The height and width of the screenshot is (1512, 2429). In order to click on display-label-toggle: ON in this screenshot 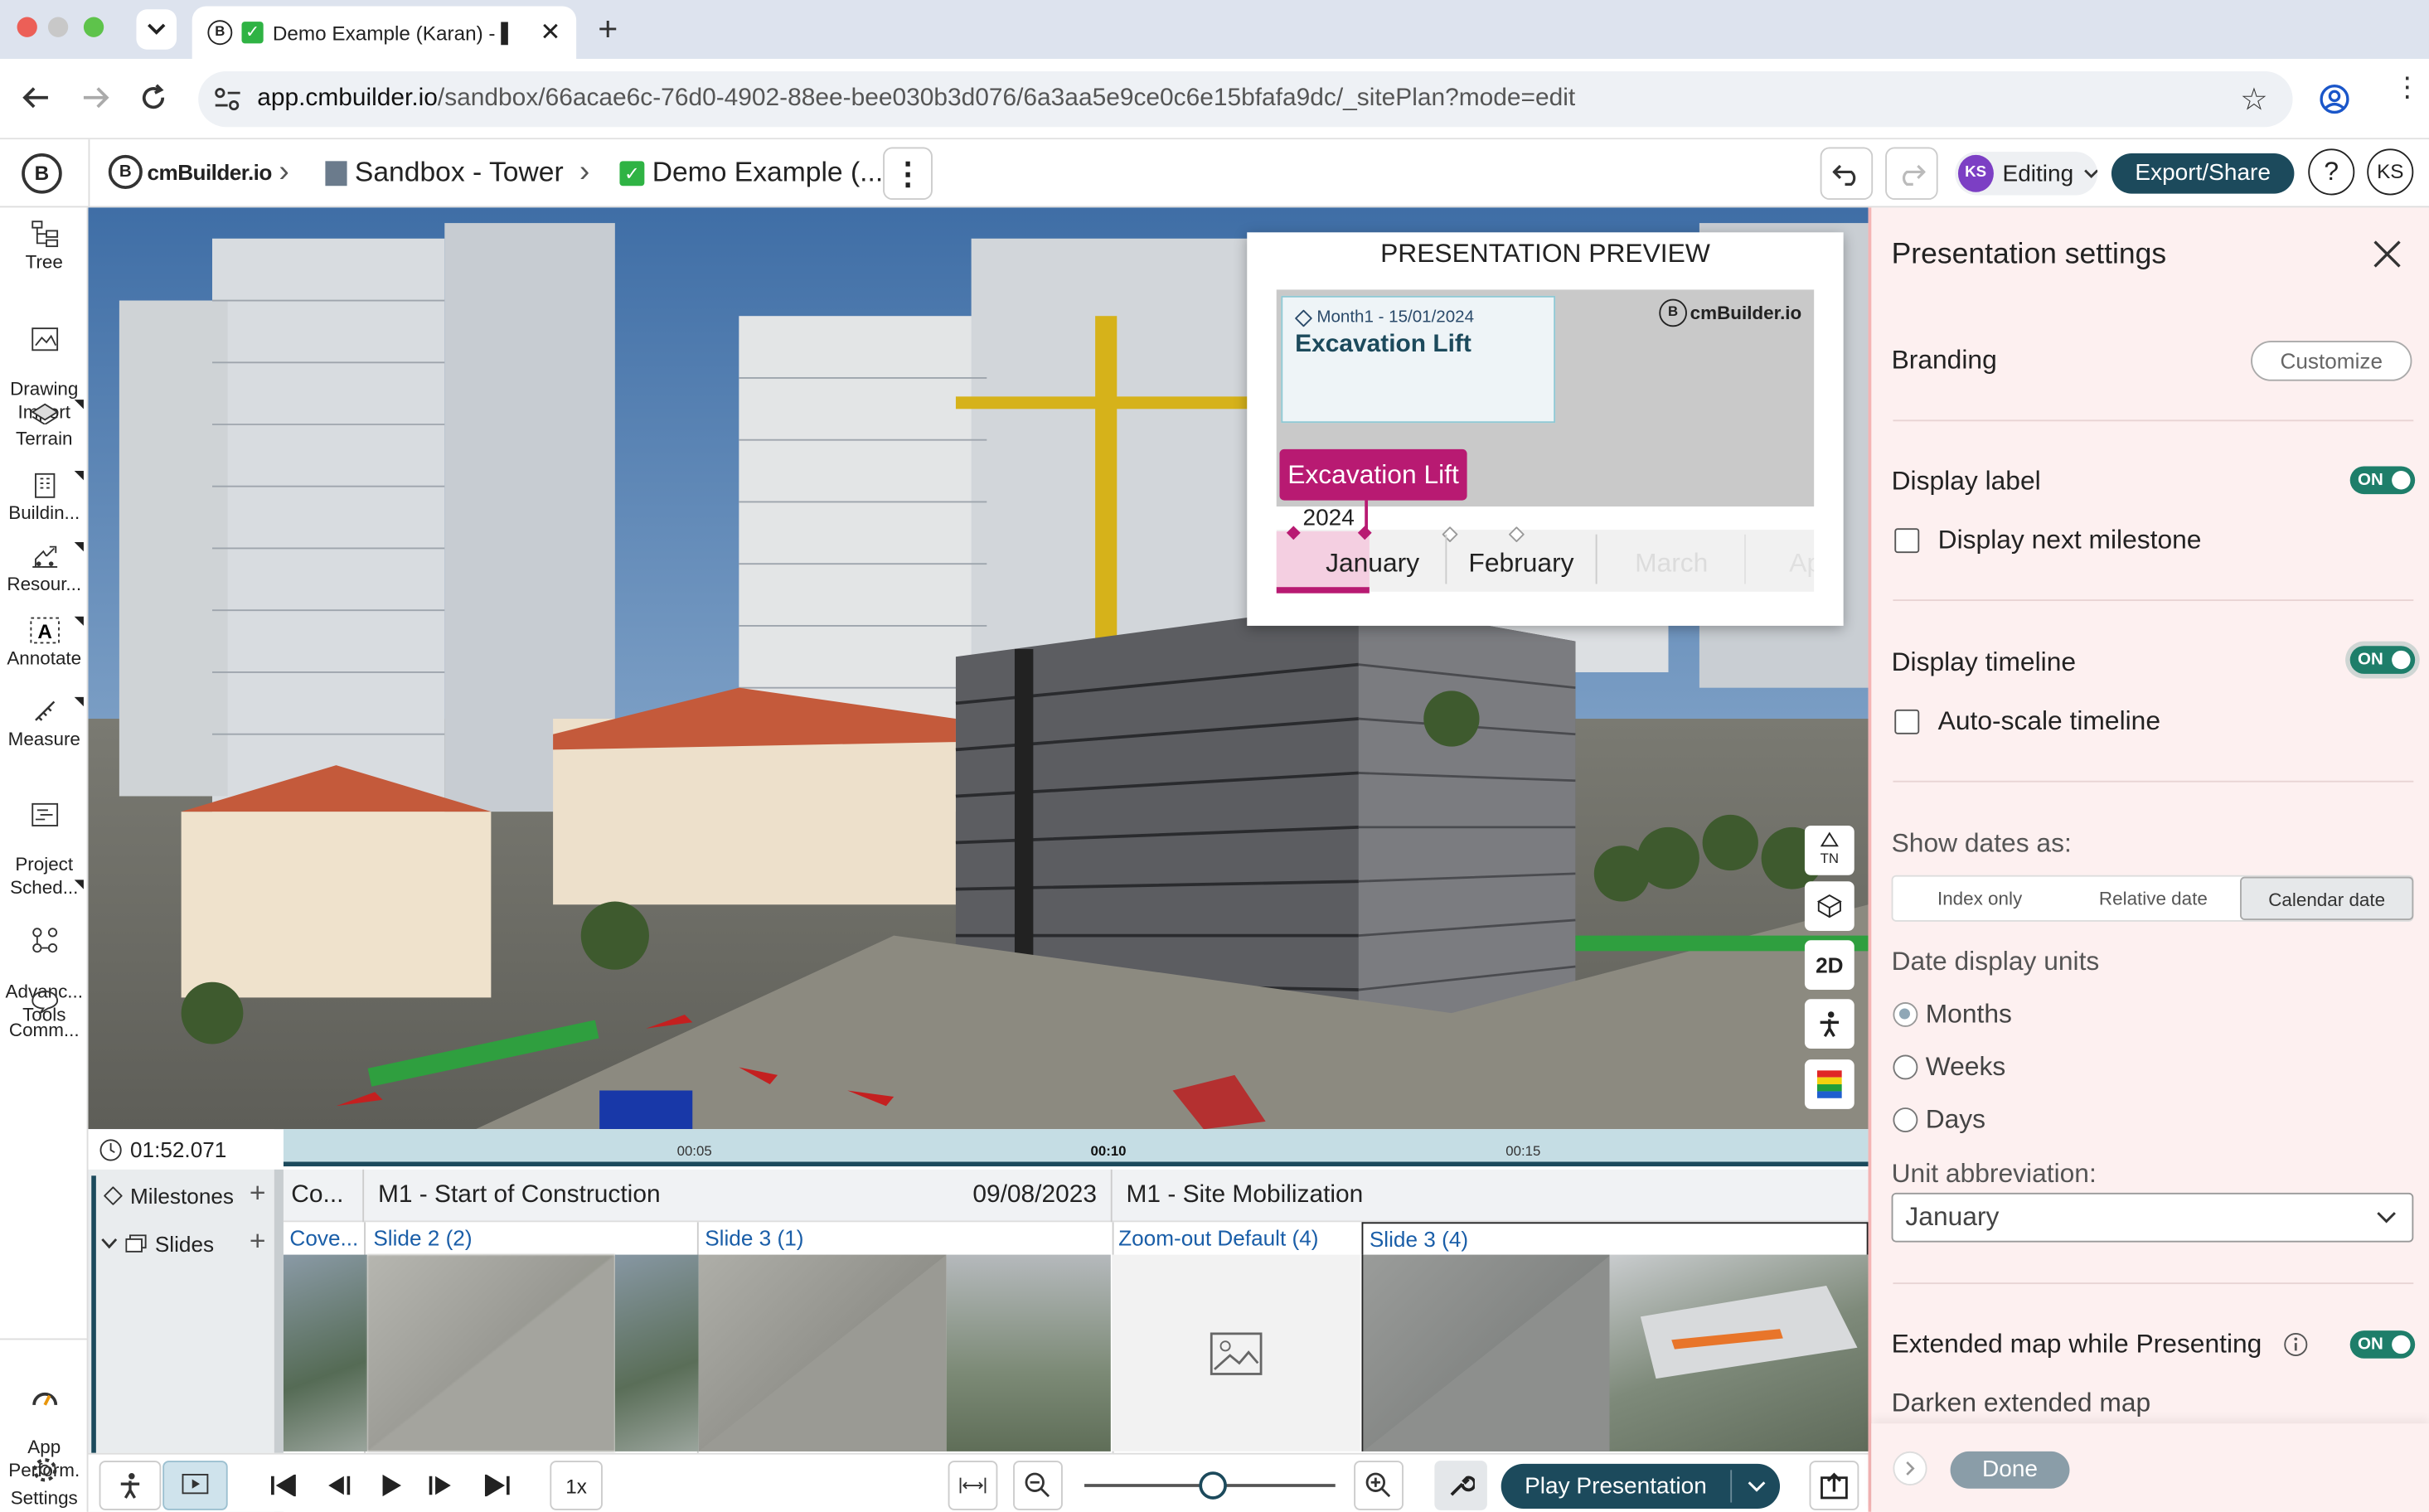, I will do `click(2382, 480)`.